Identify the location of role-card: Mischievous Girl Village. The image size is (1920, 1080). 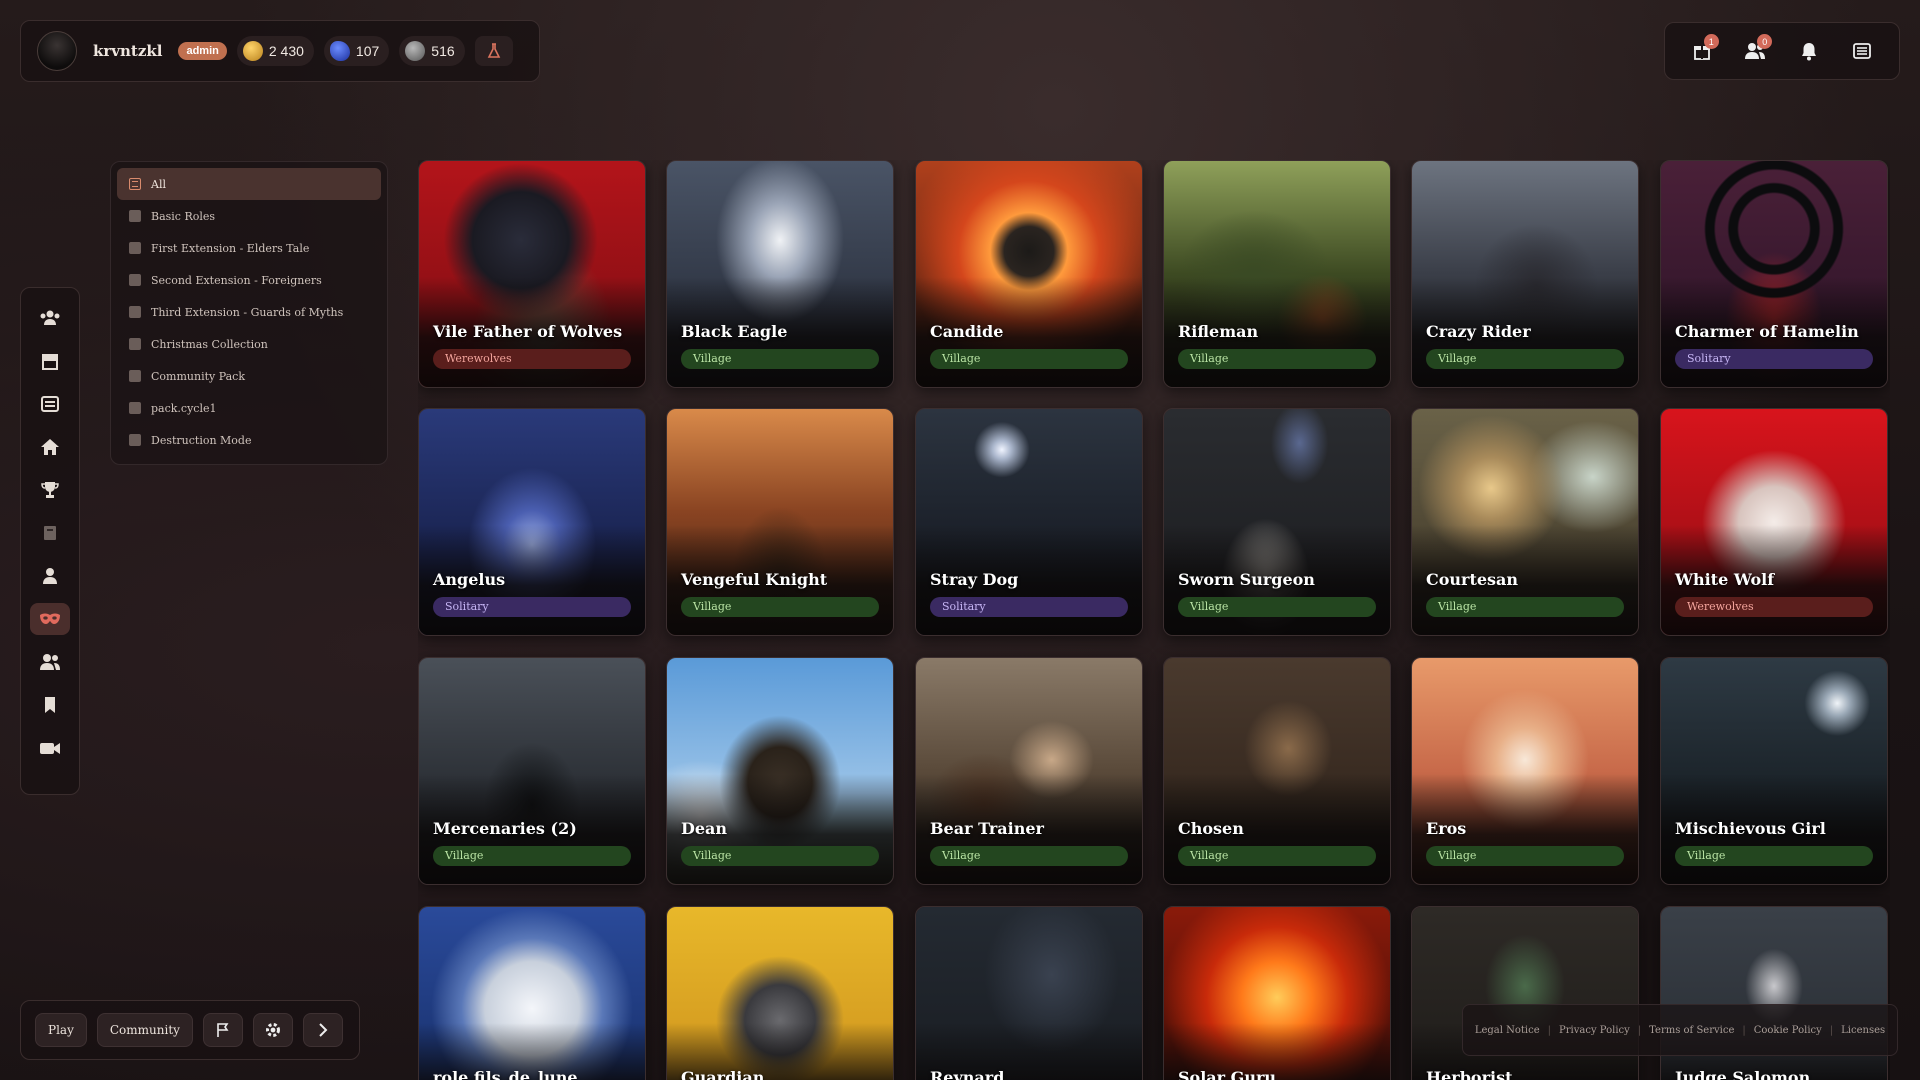
(1774, 771).